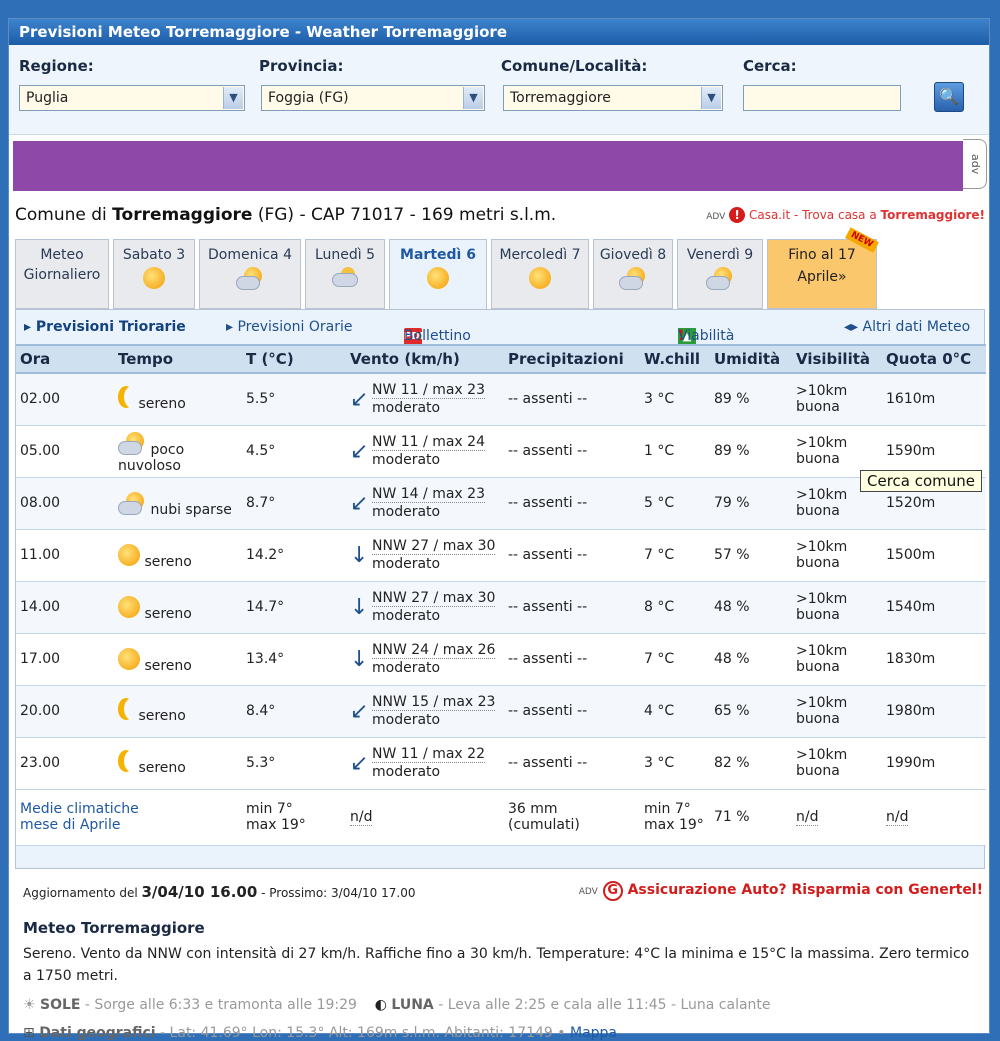  What do you see at coordinates (934, 817) in the screenshot?
I see `medie-quota: n/d` at bounding box center [934, 817].